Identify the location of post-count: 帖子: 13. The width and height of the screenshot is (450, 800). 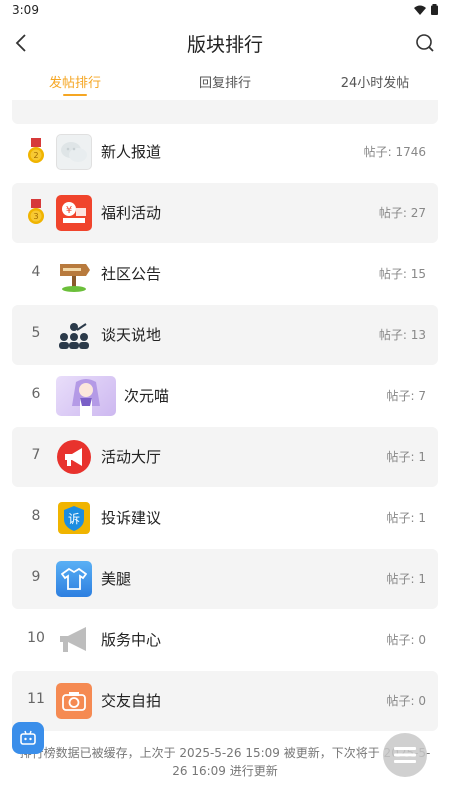
(402, 335).